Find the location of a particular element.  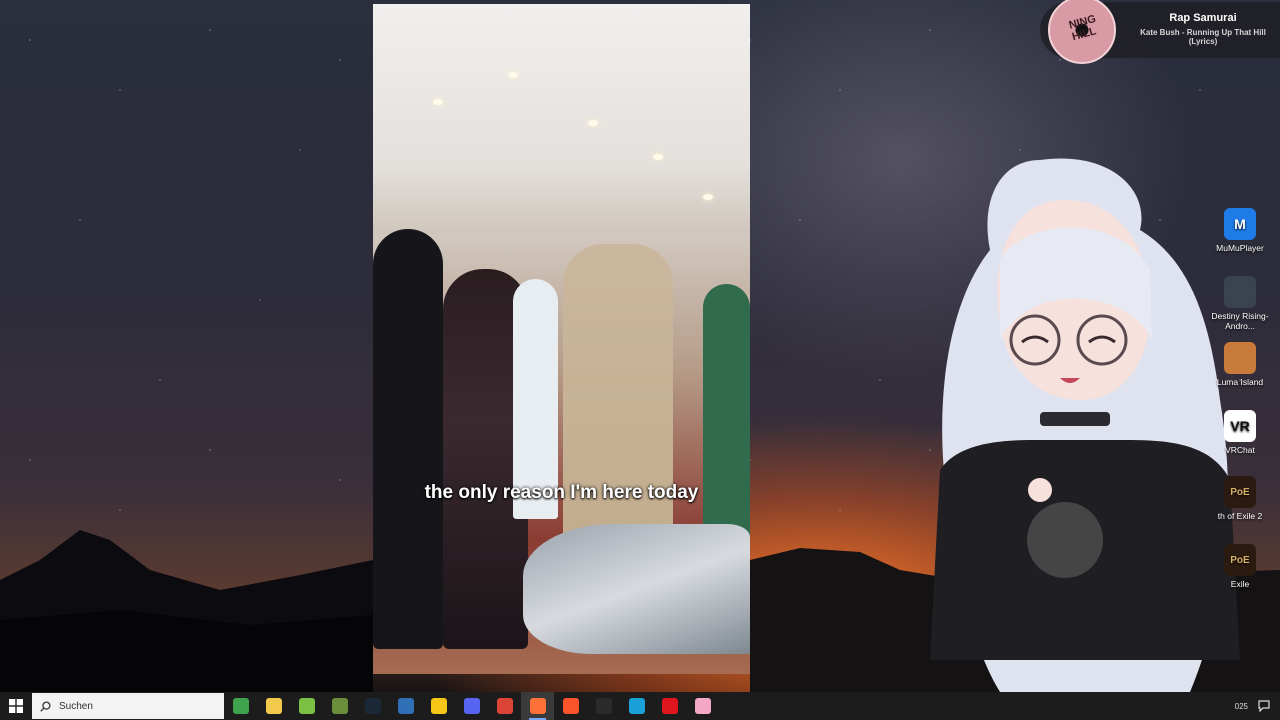

steam-app-icon is located at coordinates (372, 706).